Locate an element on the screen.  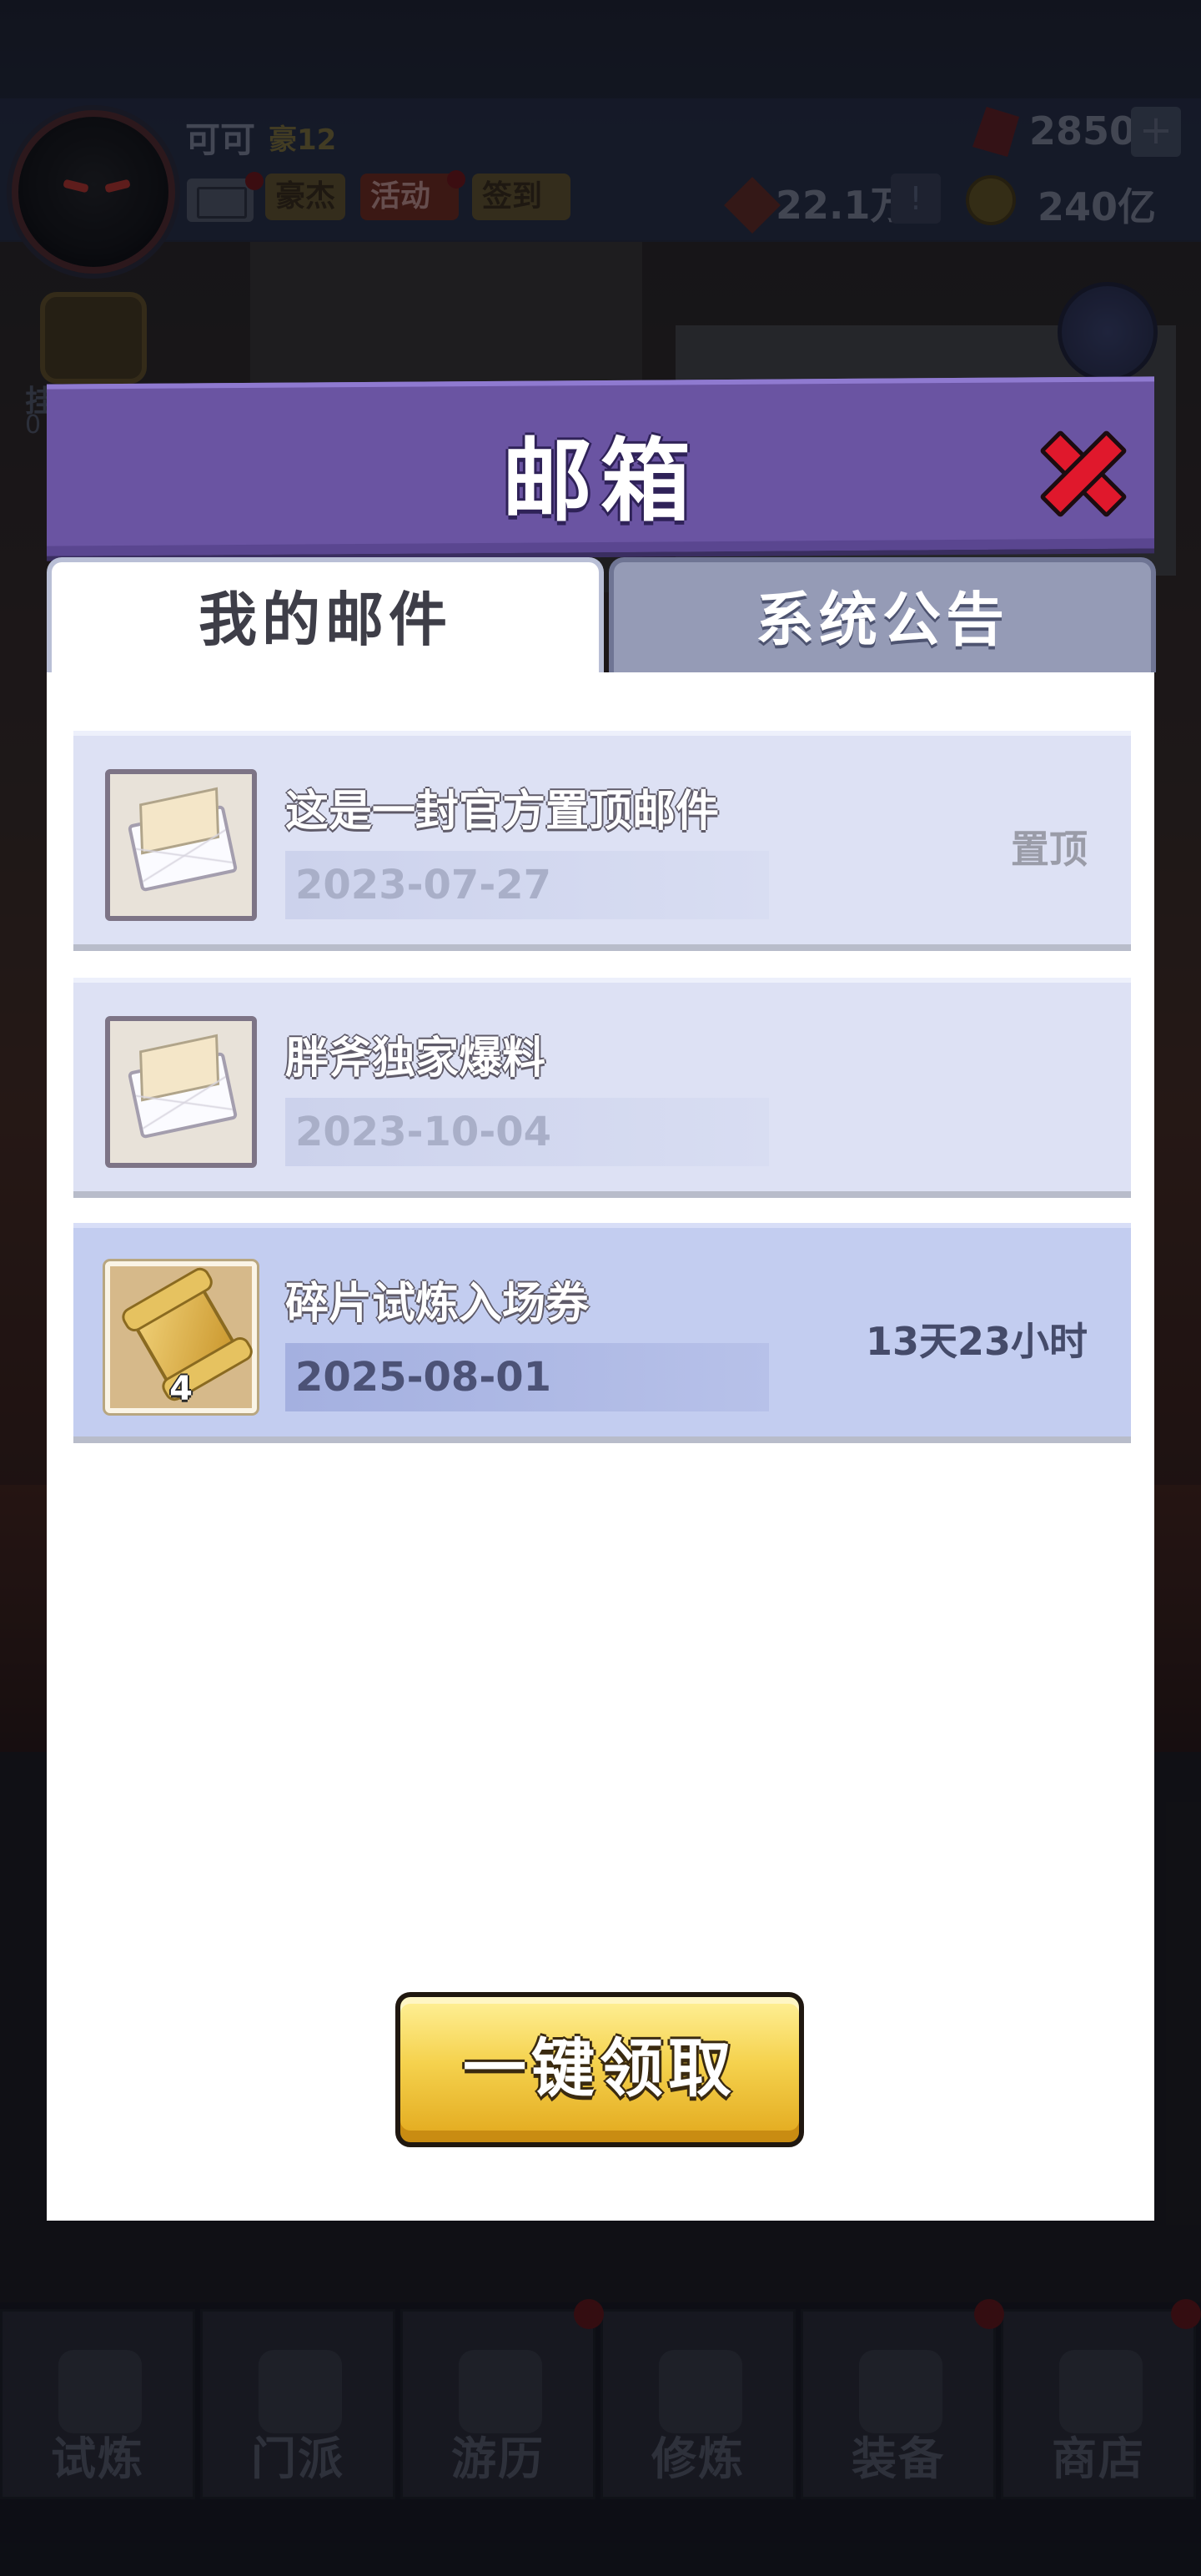
mail-expiry: 13天23小时 is located at coordinates (977, 1341).